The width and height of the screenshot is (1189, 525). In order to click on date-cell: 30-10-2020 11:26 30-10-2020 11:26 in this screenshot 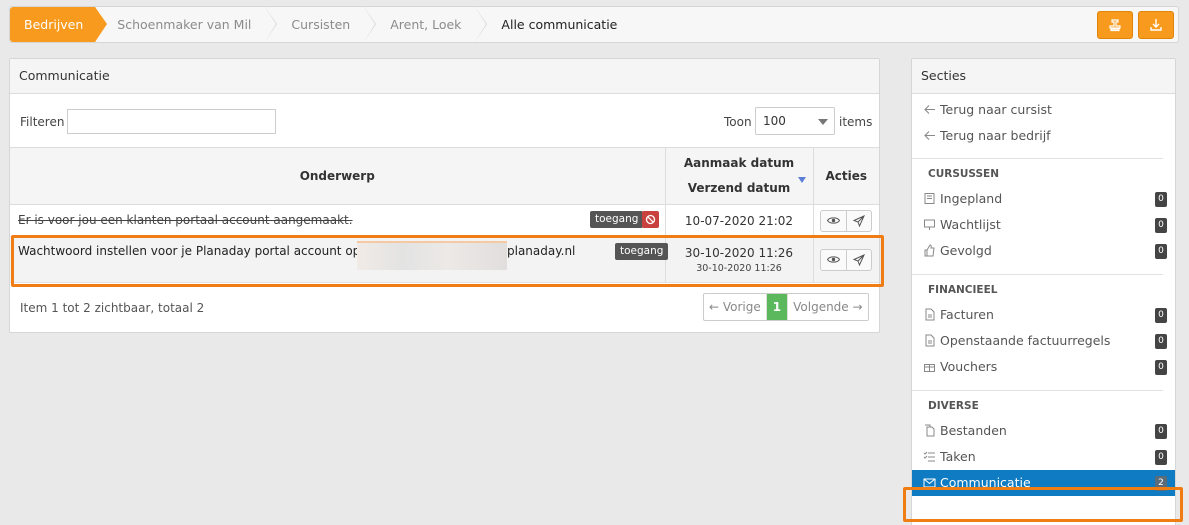, I will do `click(738, 259)`.